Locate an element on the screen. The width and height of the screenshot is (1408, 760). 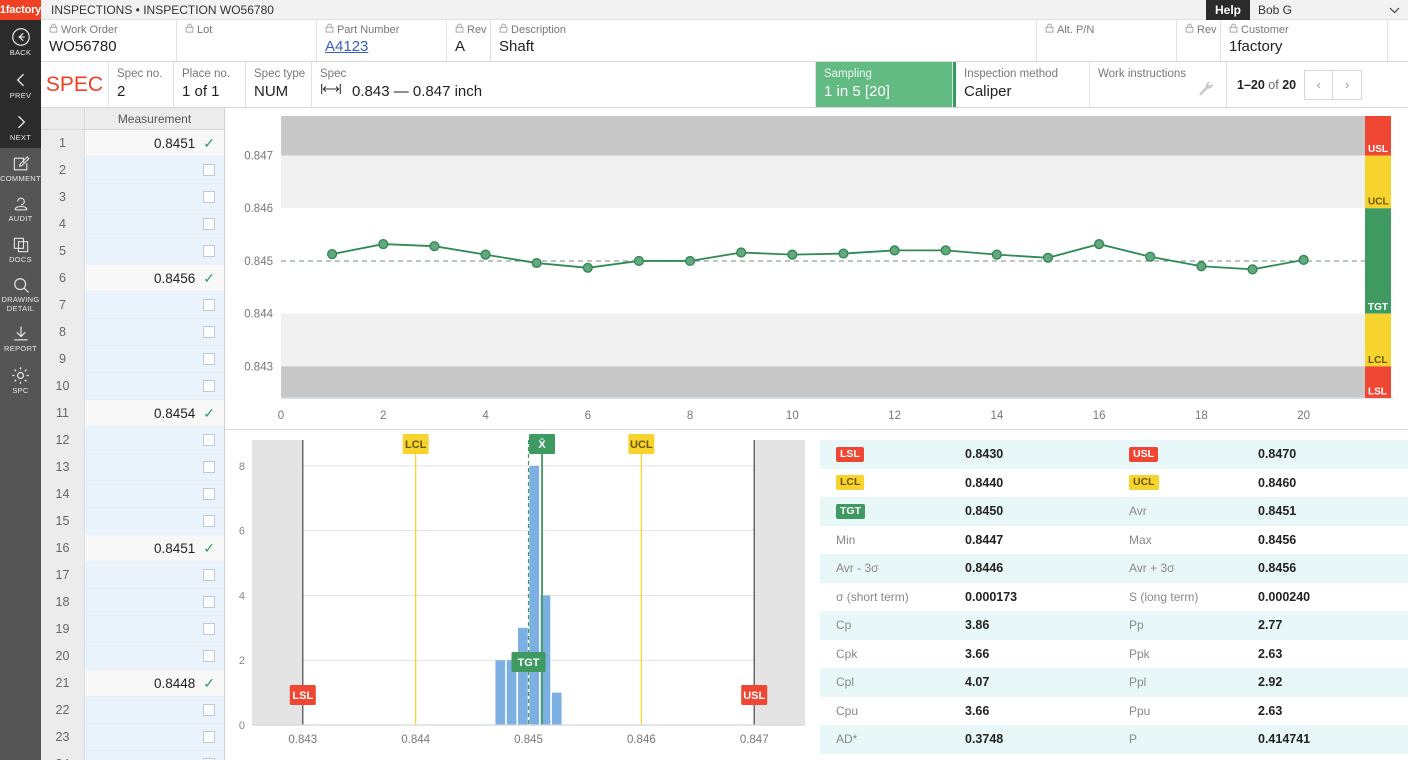
measurement-row: 24 is located at coordinates (132, 755).